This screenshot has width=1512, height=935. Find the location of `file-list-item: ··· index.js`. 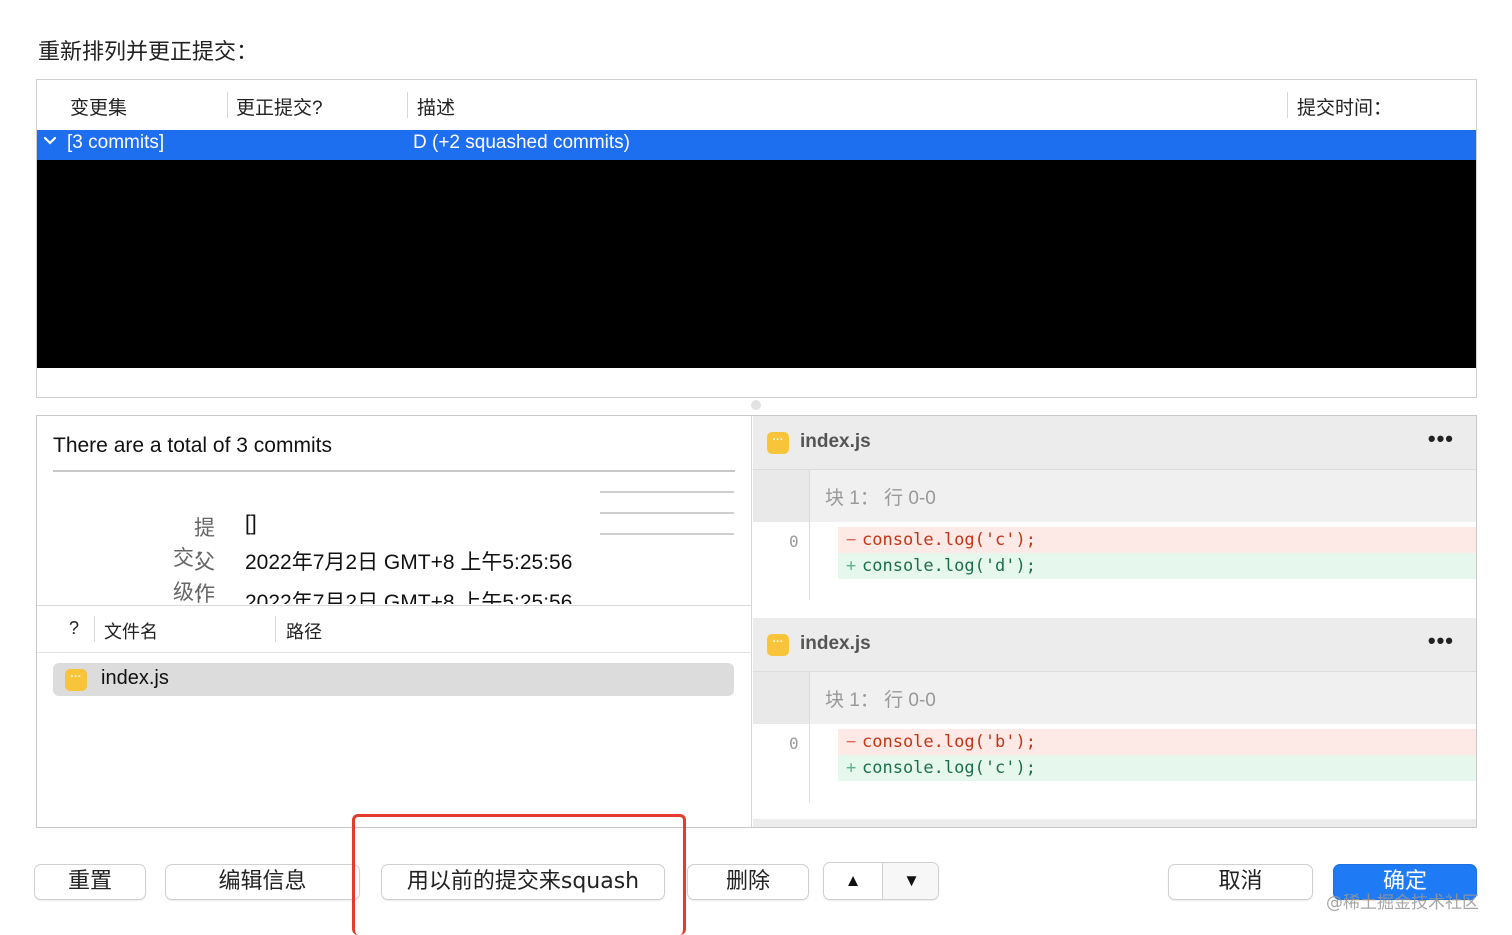

file-list-item: ··· index.js is located at coordinates (393, 679).